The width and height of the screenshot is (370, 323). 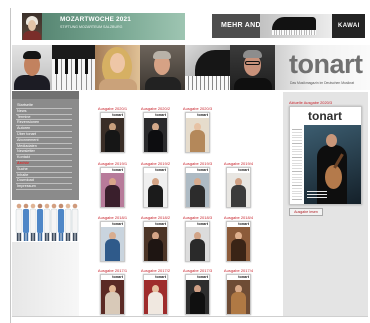 I want to click on current-issue-cover: tonart, so click(x=325, y=155).